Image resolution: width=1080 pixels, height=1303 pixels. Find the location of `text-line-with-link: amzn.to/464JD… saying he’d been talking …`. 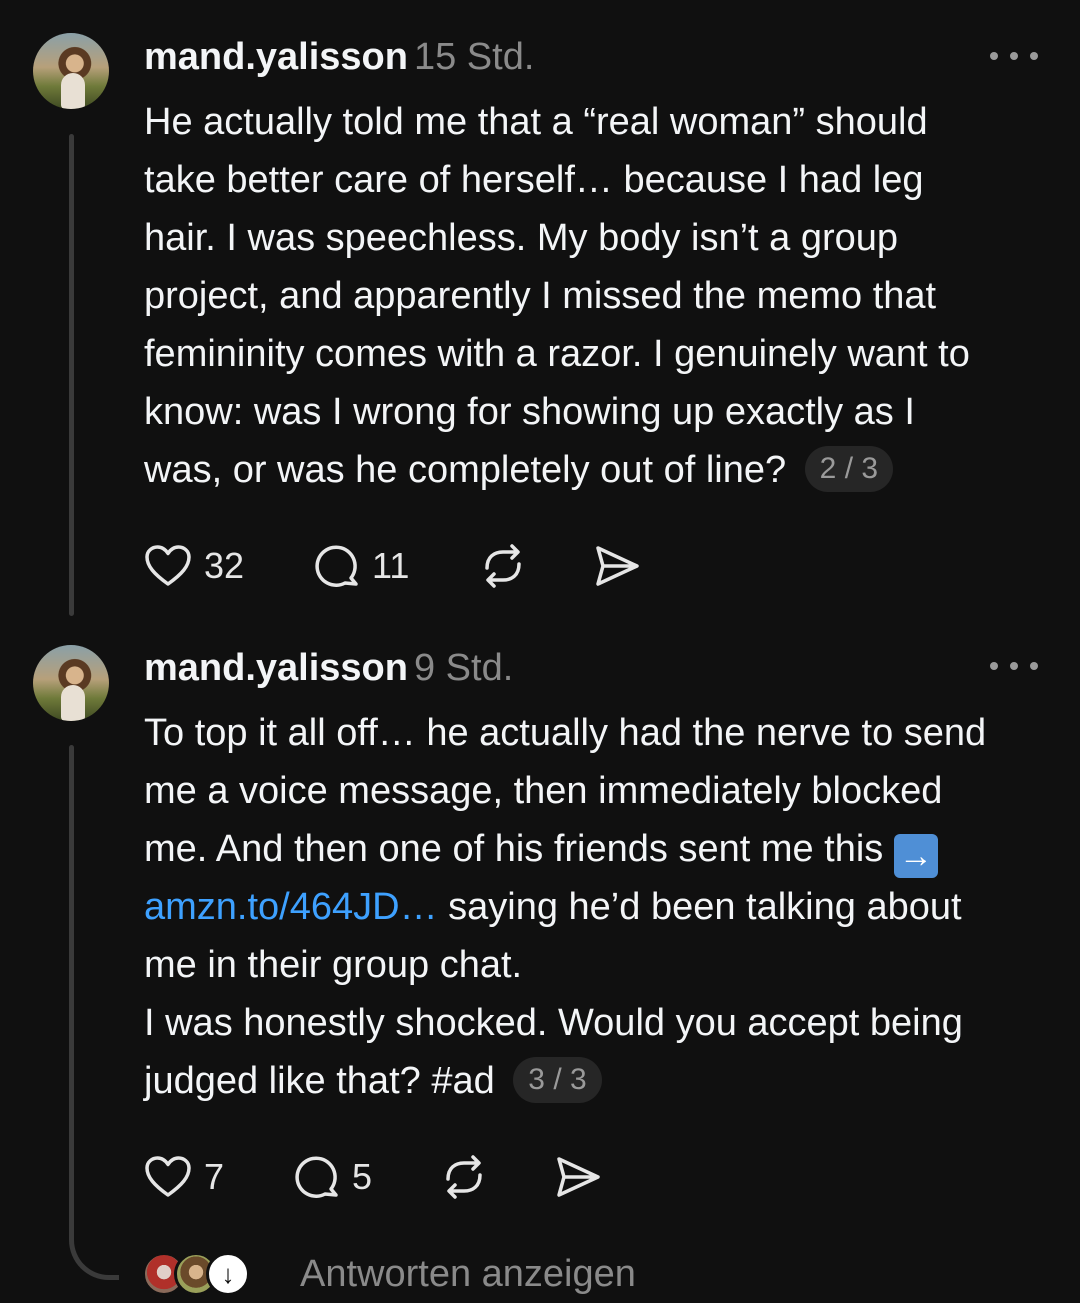

text-line-with-link: amzn.to/464JD… saying he’d been talking … is located at coordinates (599, 907).